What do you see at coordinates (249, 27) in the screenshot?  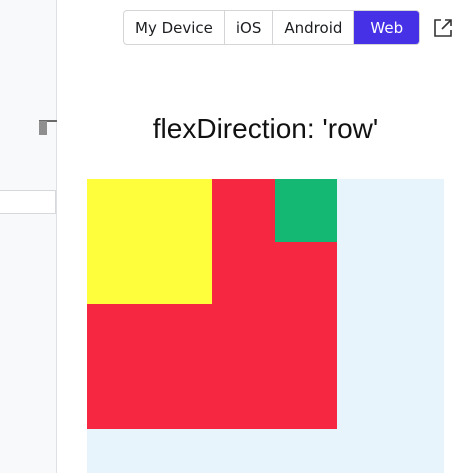 I see `tab-ios: iOS` at bounding box center [249, 27].